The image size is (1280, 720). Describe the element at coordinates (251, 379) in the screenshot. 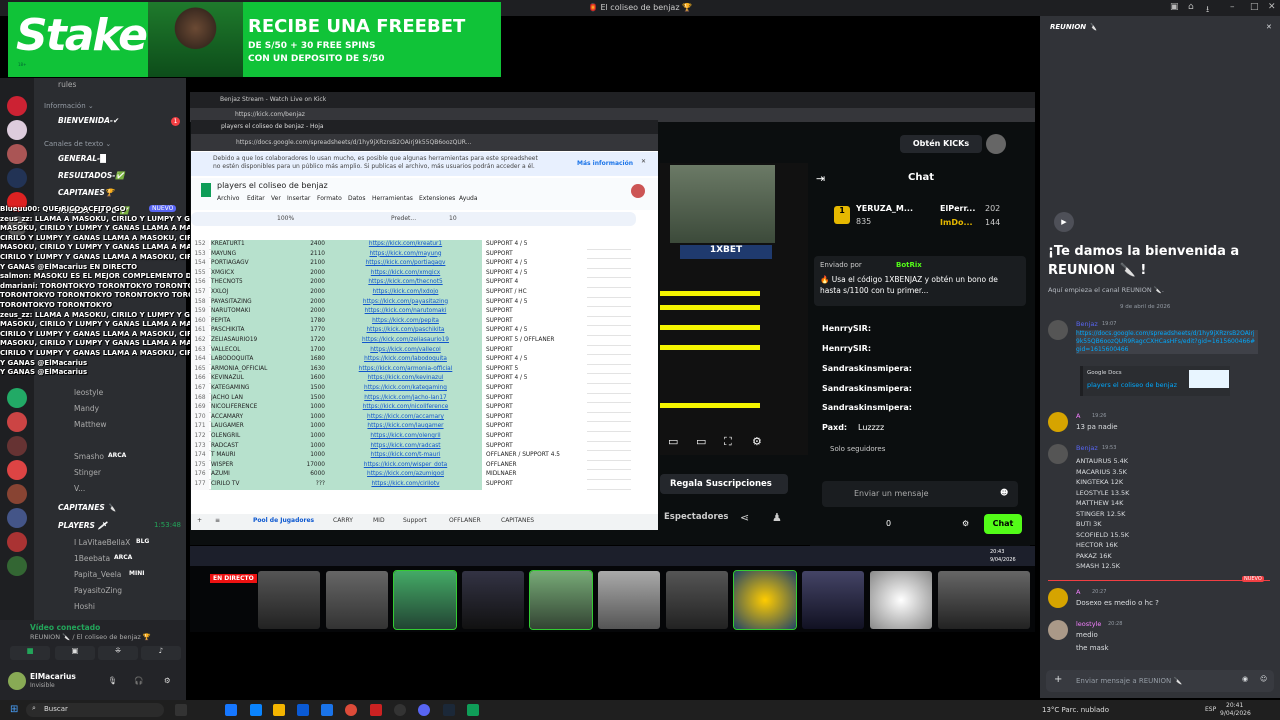

I see `sheet-cell: KEVINAZUL` at that location.